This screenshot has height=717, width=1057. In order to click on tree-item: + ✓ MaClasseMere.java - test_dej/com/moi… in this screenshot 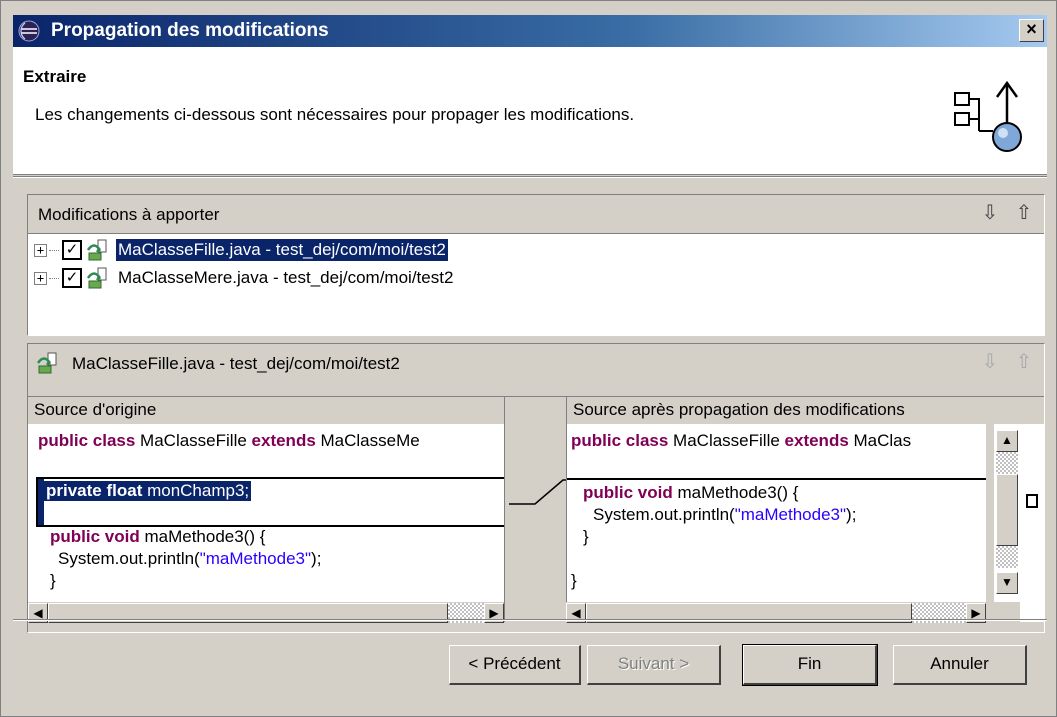, I will do `click(244, 278)`.